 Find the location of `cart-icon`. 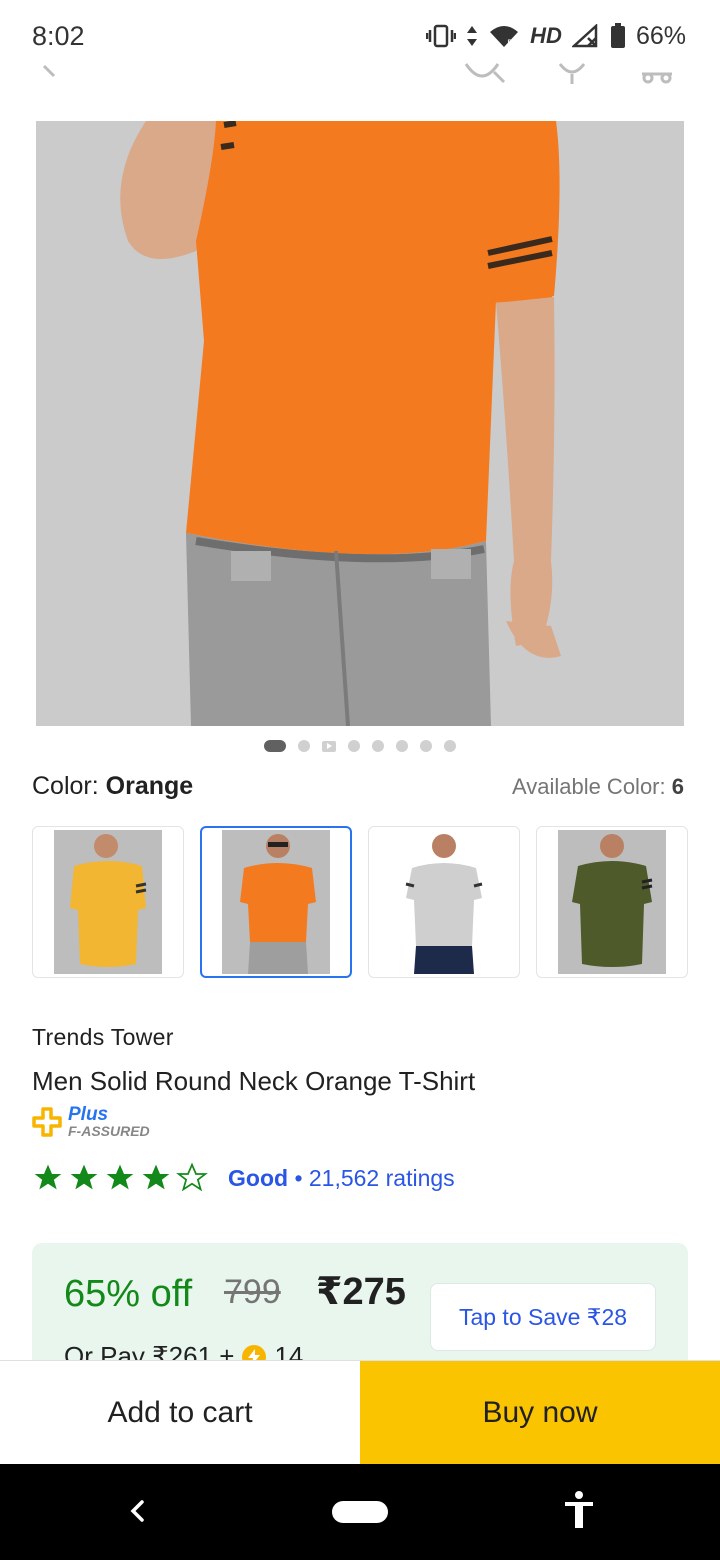

cart-icon is located at coordinates (657, 74).